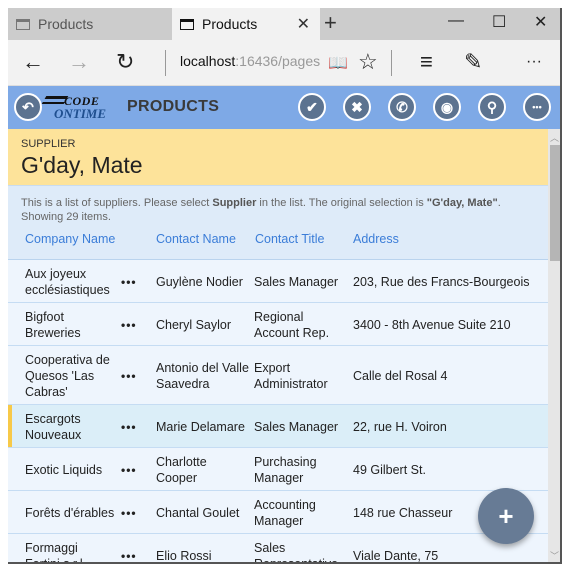 Image resolution: width=574 pixels, height=574 pixels. What do you see at coordinates (338, 64) in the screenshot?
I see `reading-view-icon: 📖` at bounding box center [338, 64].